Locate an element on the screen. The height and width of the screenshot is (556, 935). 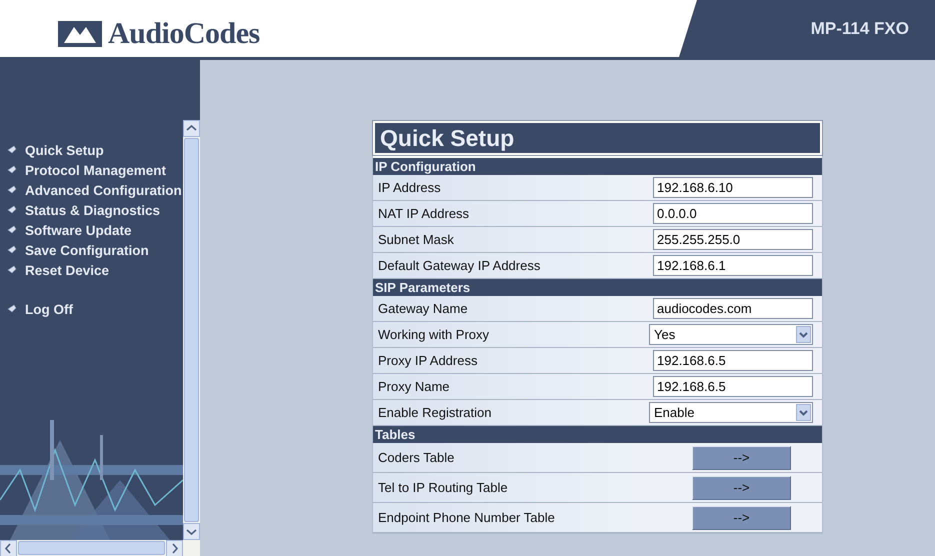
field-label: Proxy Name is located at coordinates (414, 386).